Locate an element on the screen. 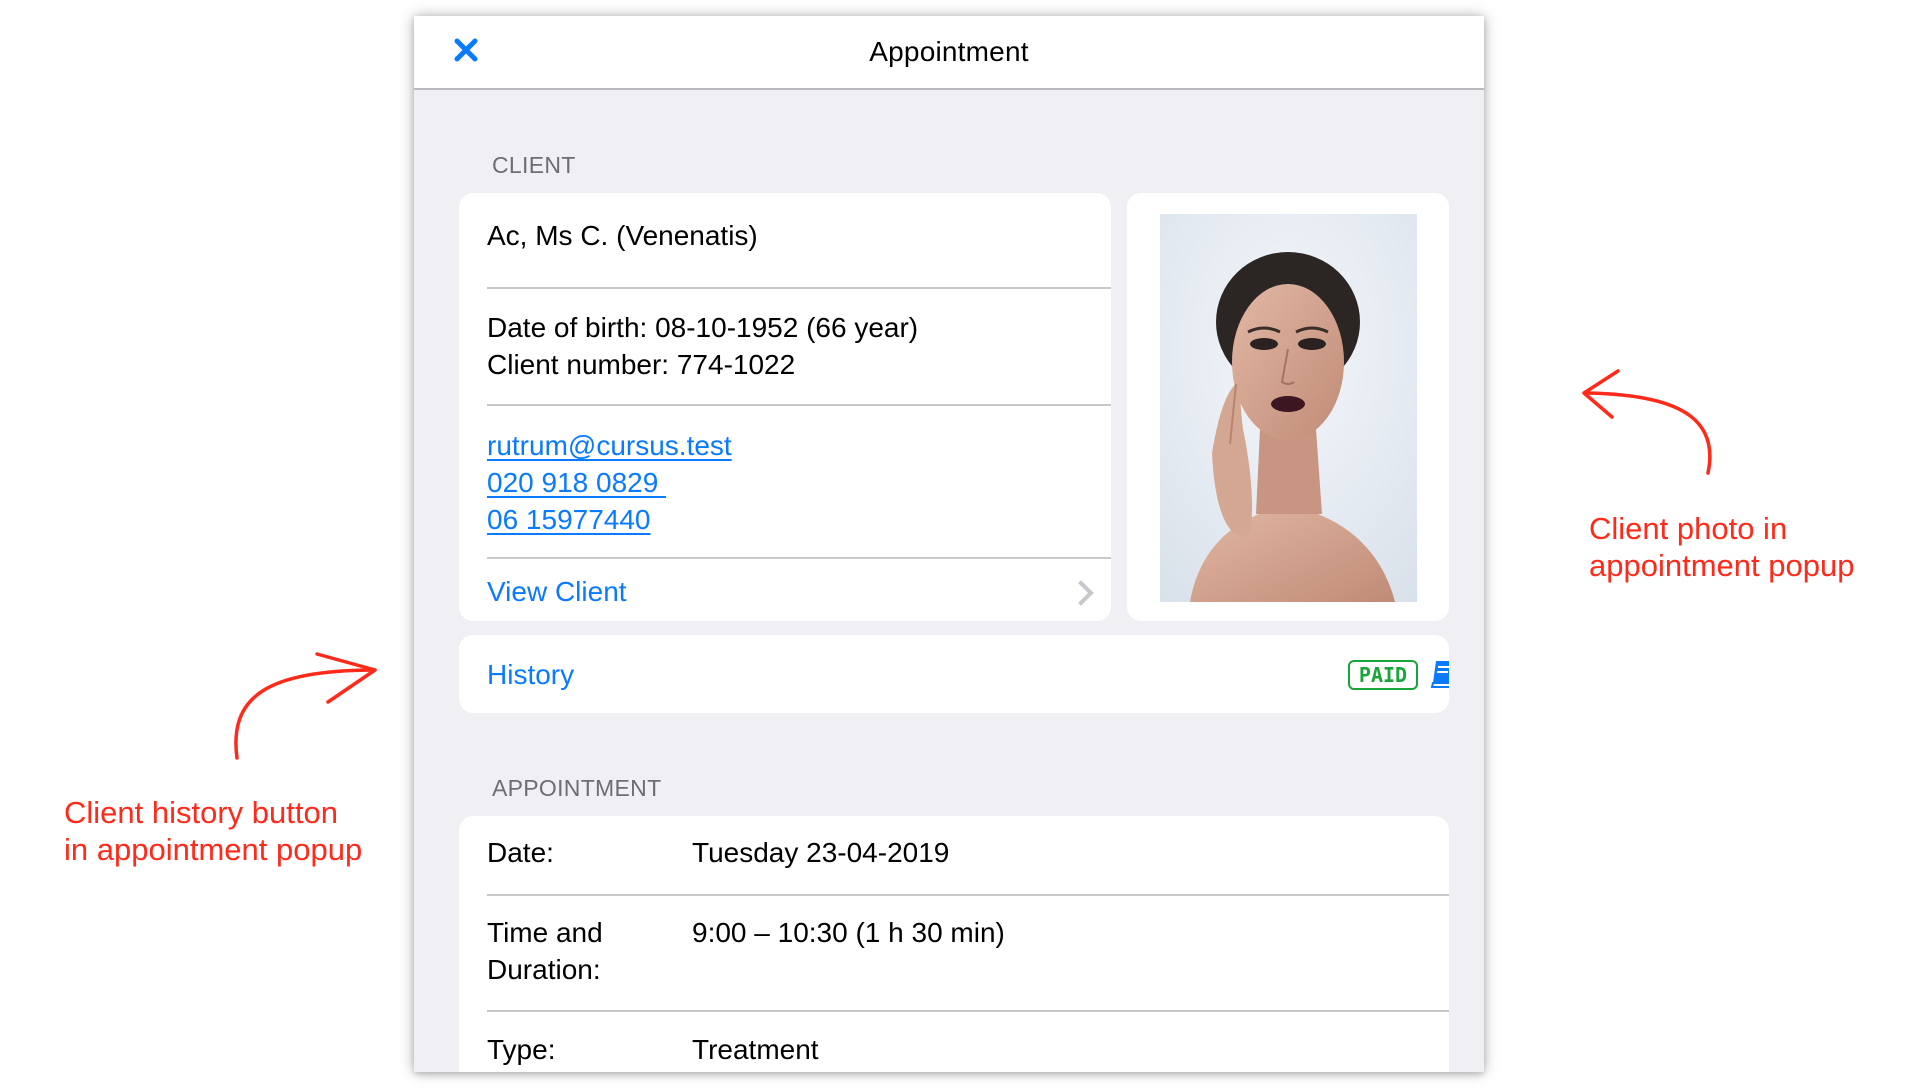 The height and width of the screenshot is (1088, 1908). type-label: Type: is located at coordinates (521, 1049).